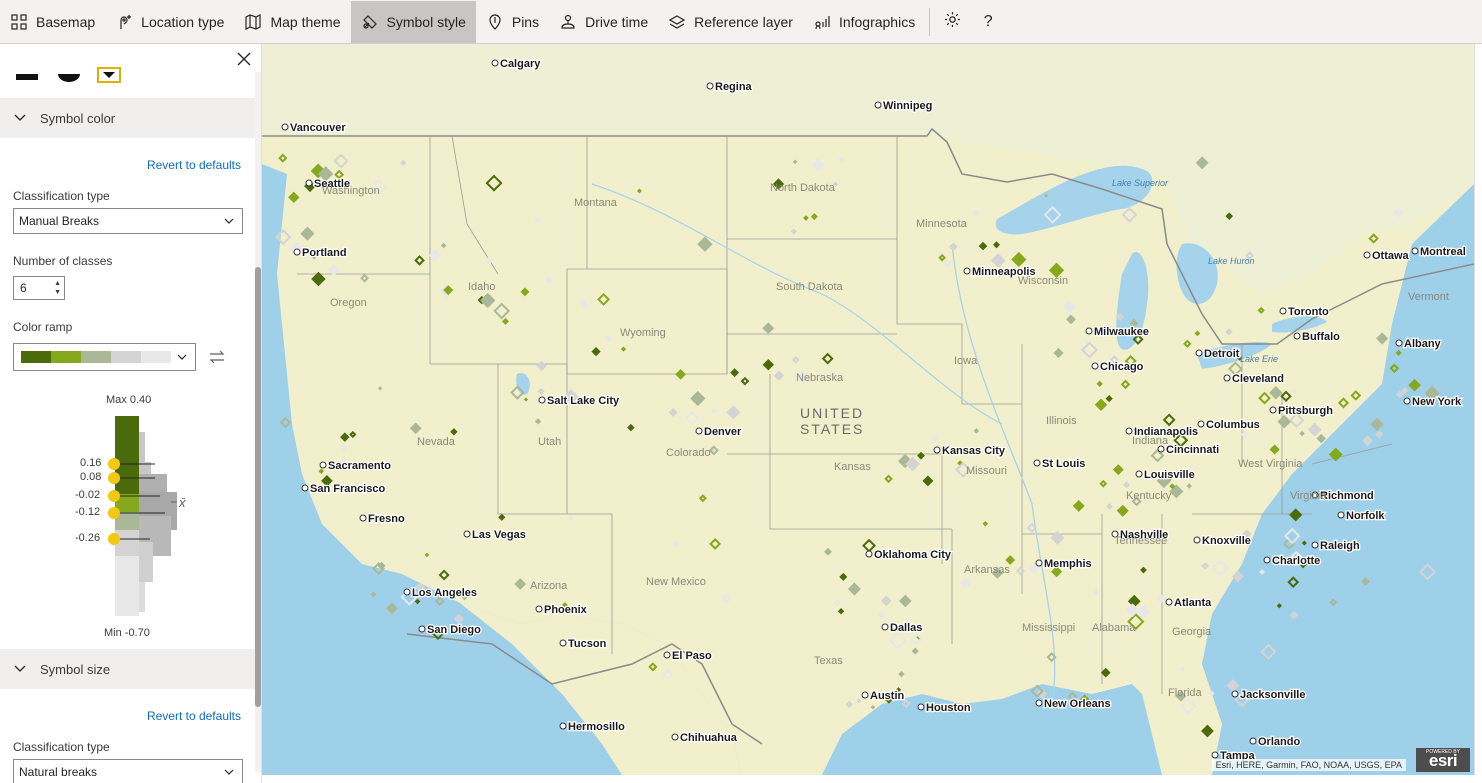  Describe the element at coordinates (1150, 441) in the screenshot. I see `state-label: Indiana` at that location.